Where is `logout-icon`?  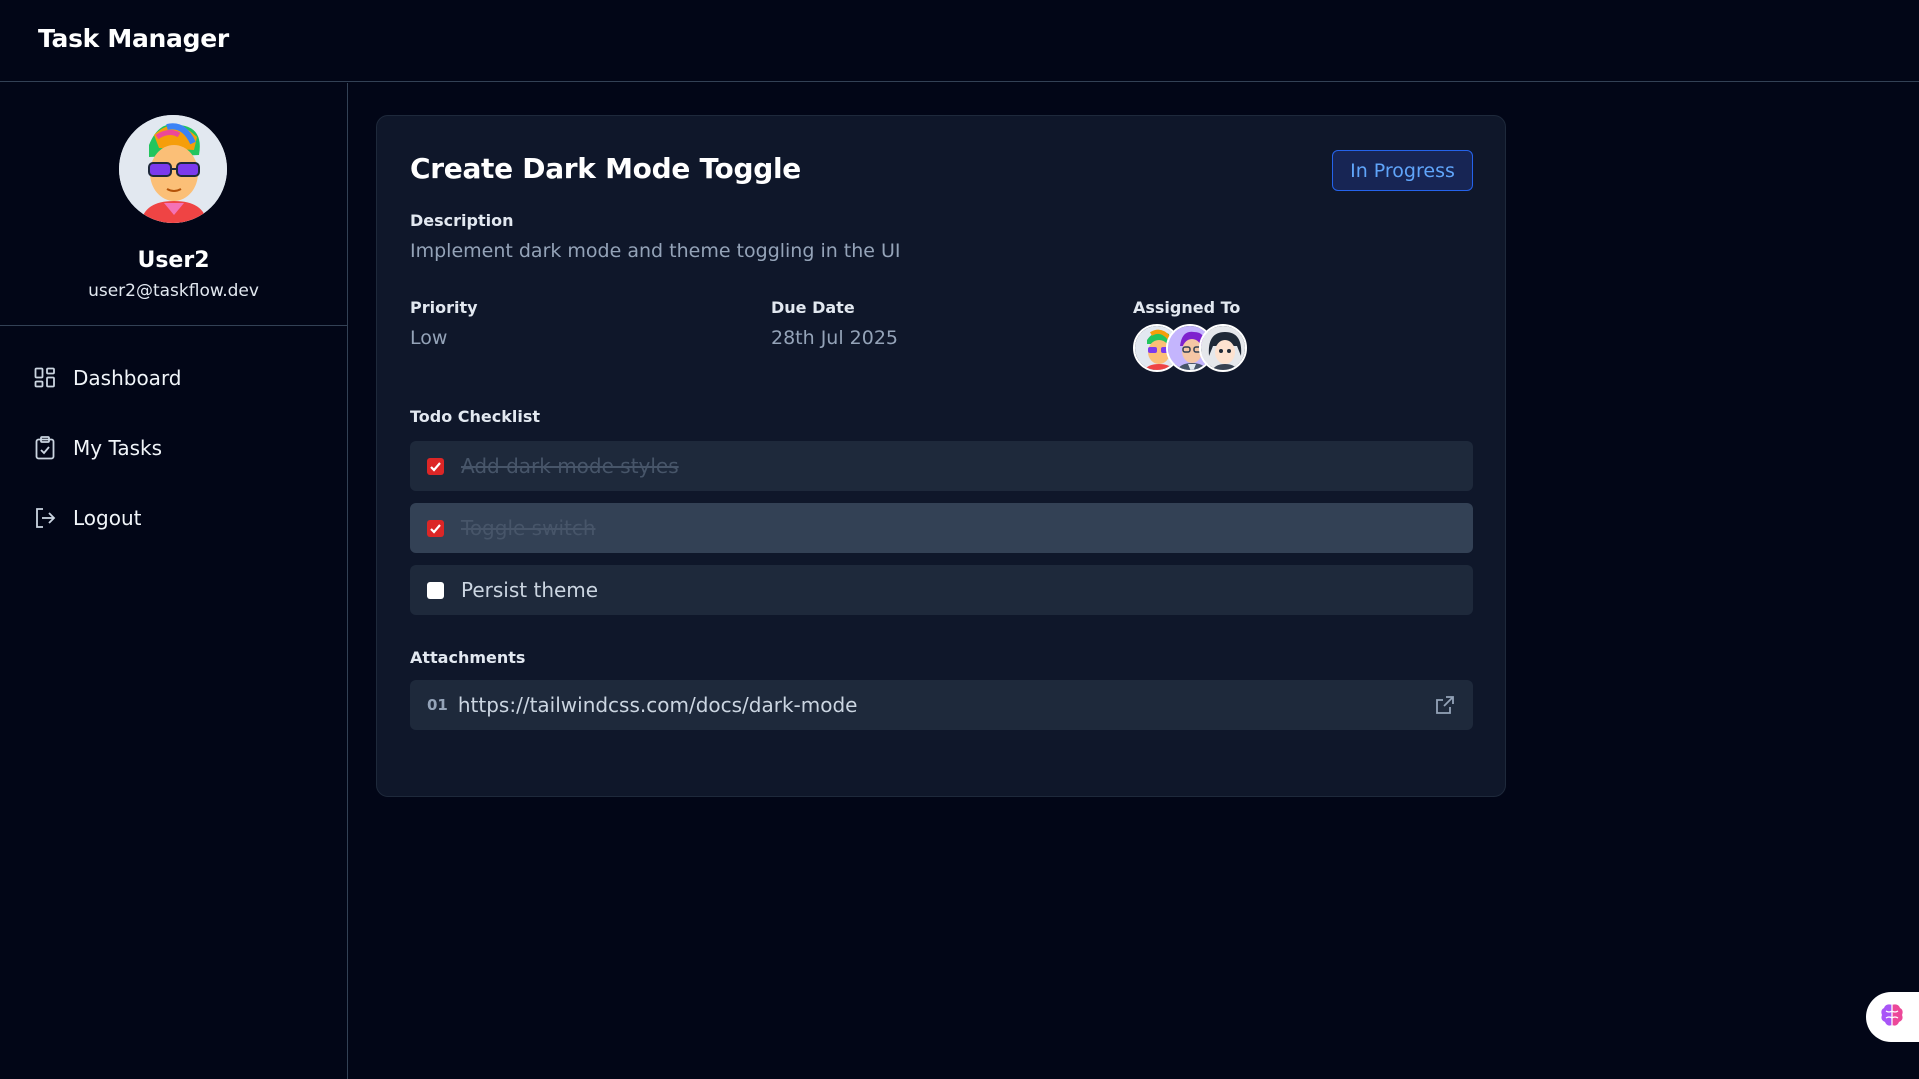 logout-icon is located at coordinates (45, 518).